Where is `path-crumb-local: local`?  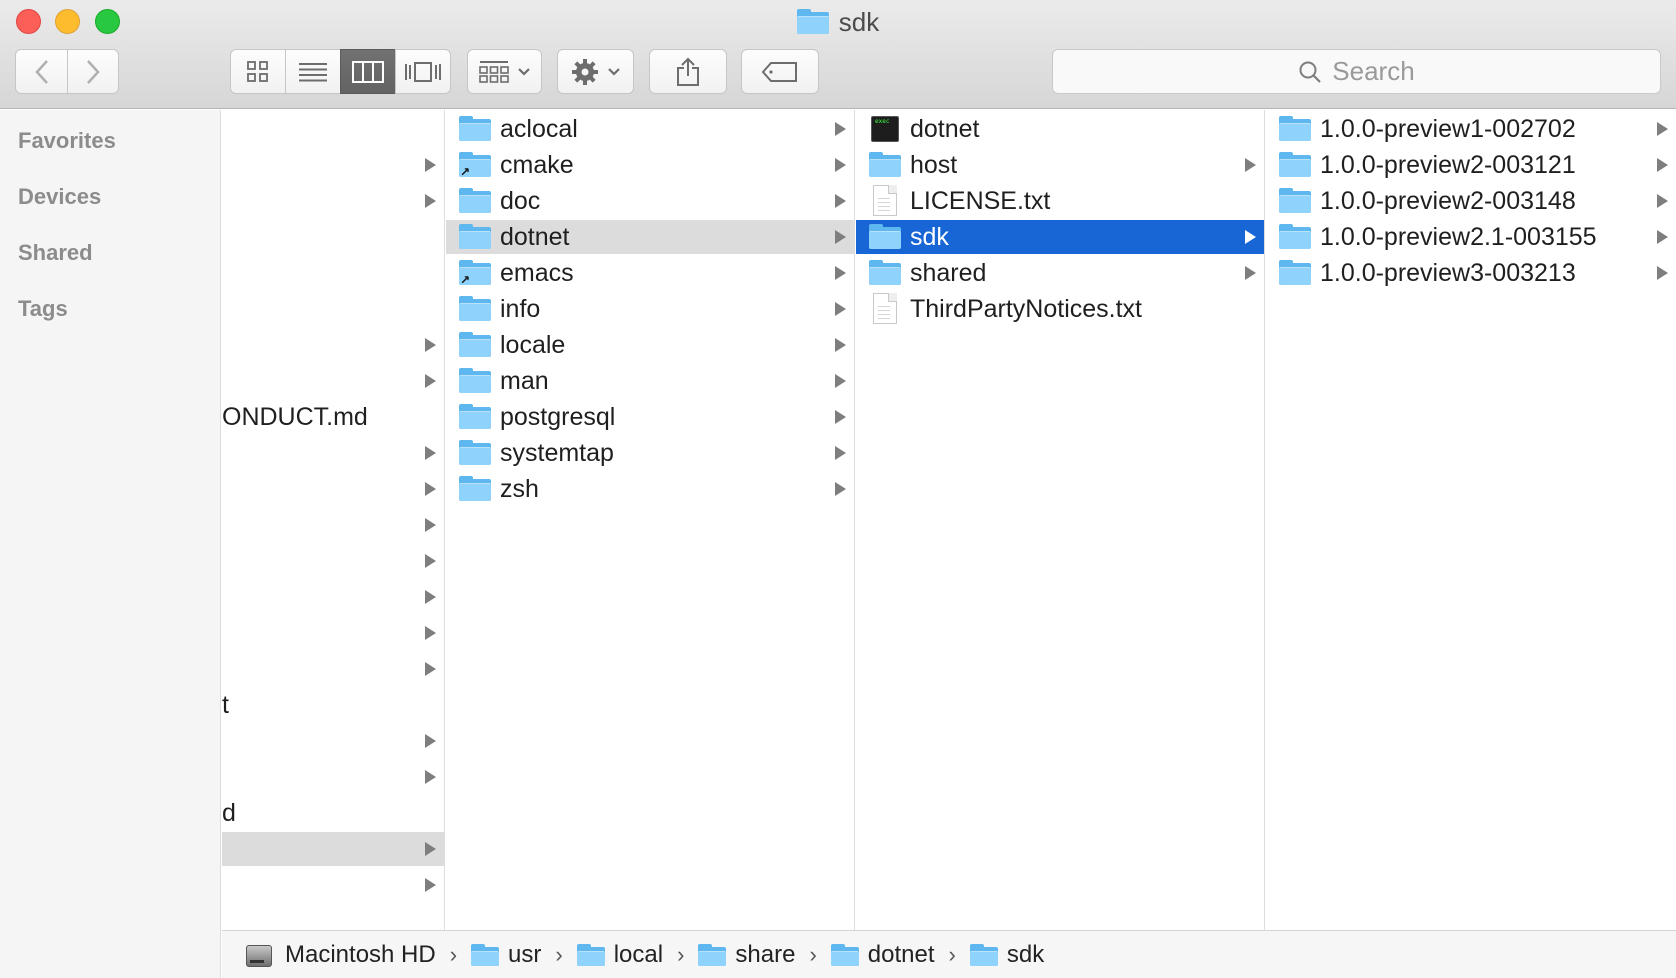 path-crumb-local: local is located at coordinates (620, 954).